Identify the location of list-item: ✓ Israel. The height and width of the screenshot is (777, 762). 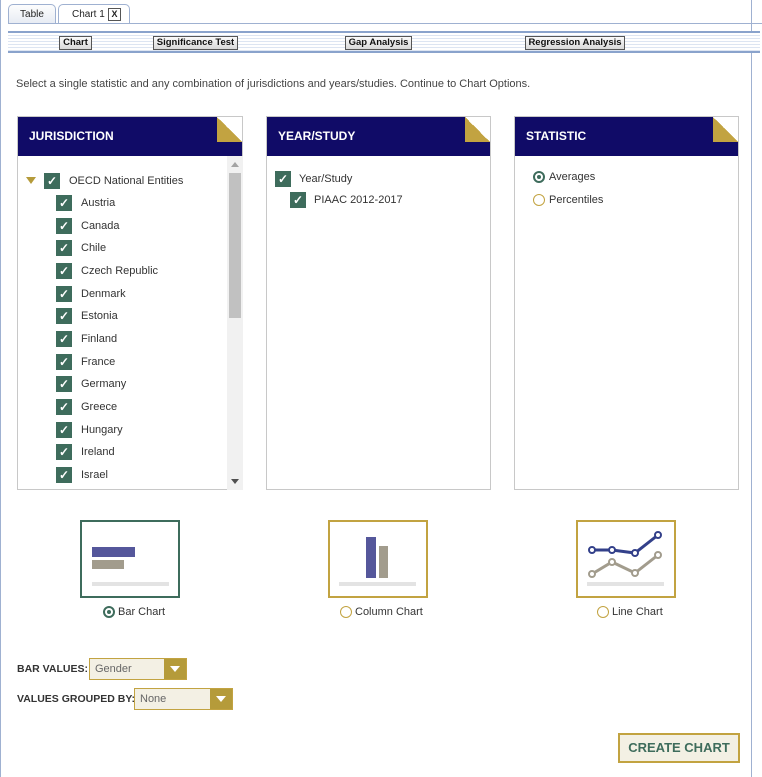
(82, 475).